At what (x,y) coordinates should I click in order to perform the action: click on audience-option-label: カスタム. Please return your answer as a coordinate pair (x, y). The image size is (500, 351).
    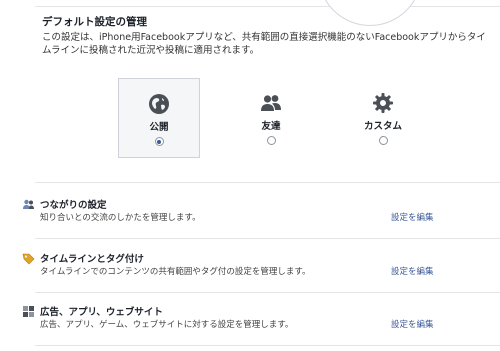
    Looking at the image, I should click on (382, 126).